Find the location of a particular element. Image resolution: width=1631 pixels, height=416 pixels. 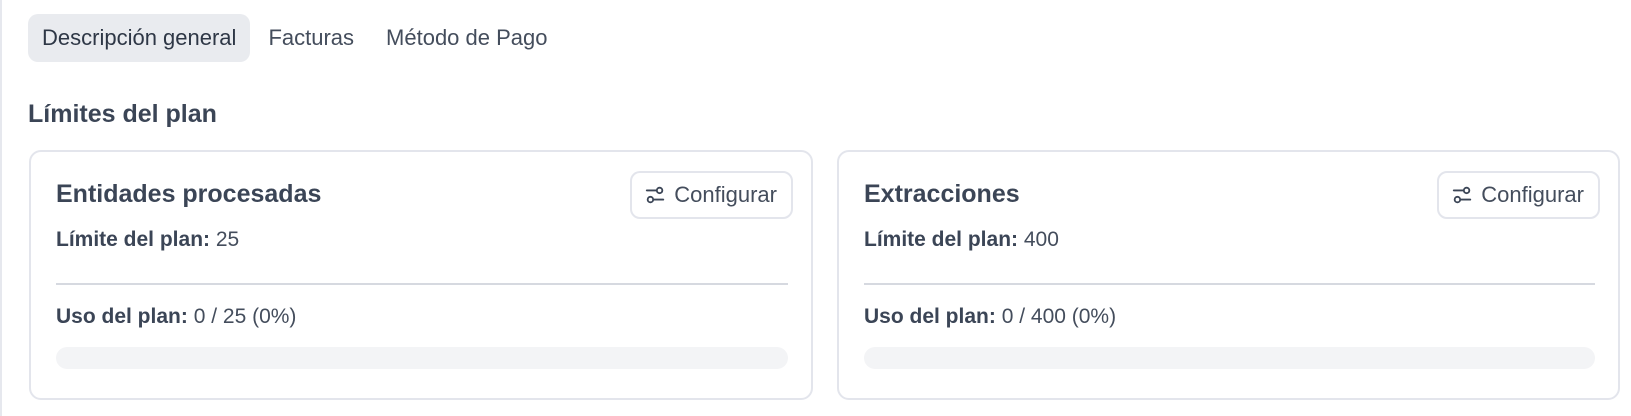

card-title: Extracciones is located at coordinates (942, 194).